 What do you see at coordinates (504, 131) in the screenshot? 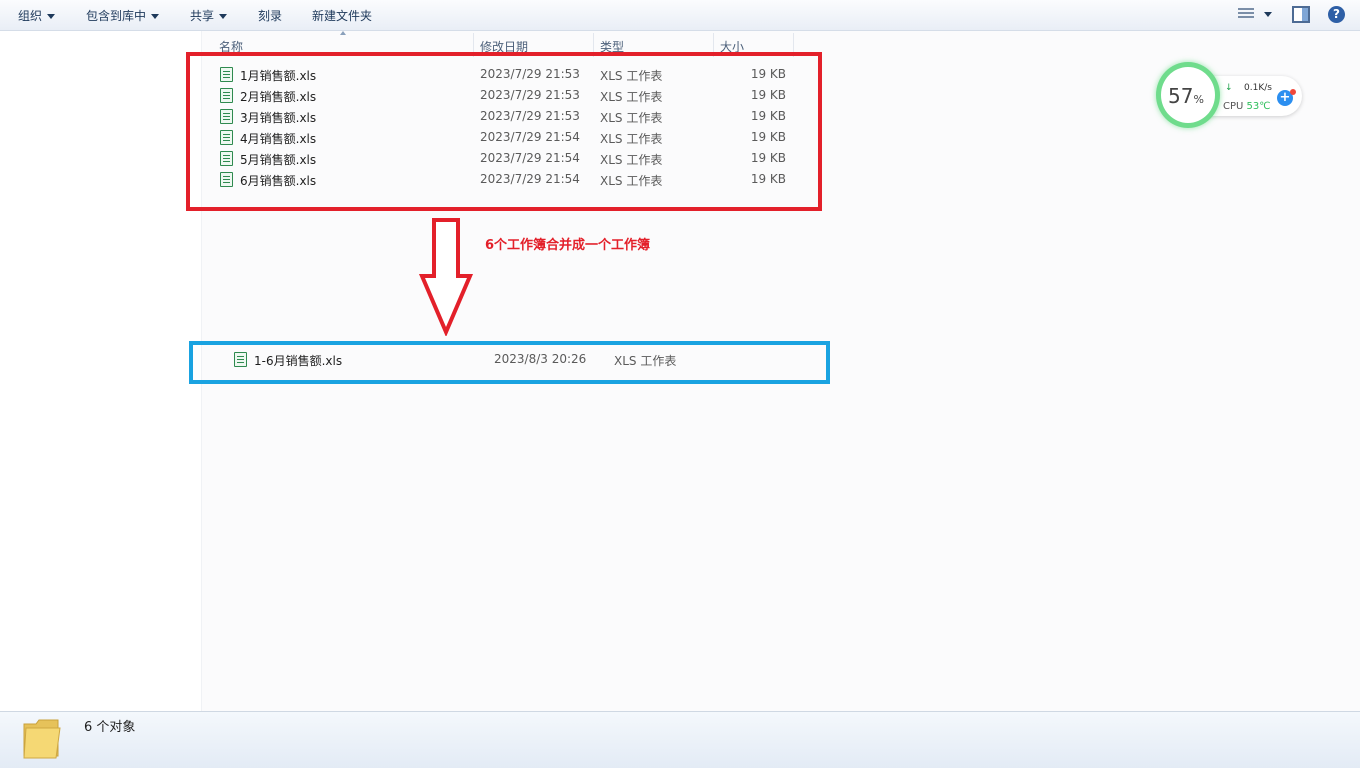
I see `source-files-highlight` at bounding box center [504, 131].